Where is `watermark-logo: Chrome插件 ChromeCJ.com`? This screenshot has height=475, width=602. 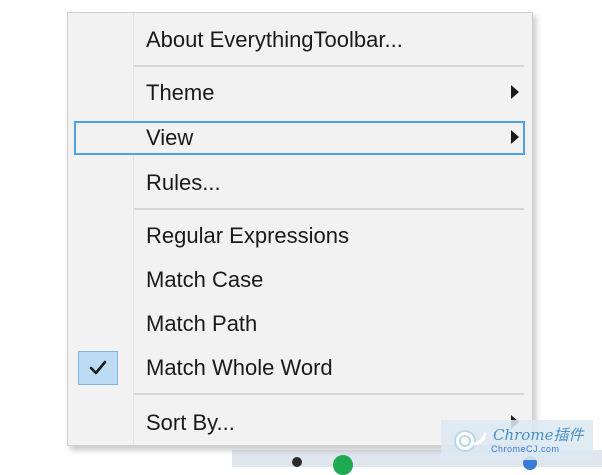
watermark-logo: Chrome插件 ChromeCJ.com is located at coordinates (517, 440).